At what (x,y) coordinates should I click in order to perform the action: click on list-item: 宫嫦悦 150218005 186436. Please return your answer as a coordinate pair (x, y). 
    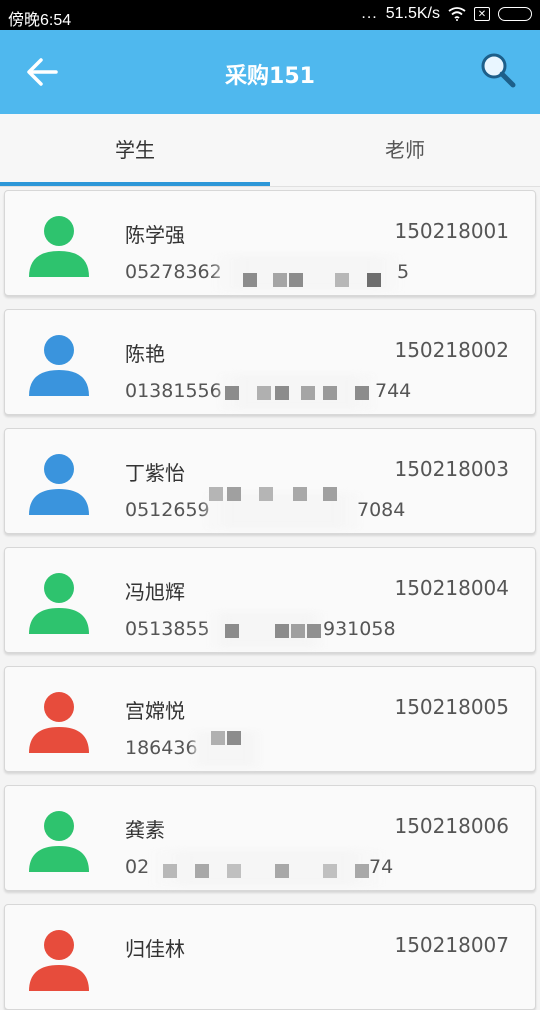
    Looking at the image, I should click on (270, 719).